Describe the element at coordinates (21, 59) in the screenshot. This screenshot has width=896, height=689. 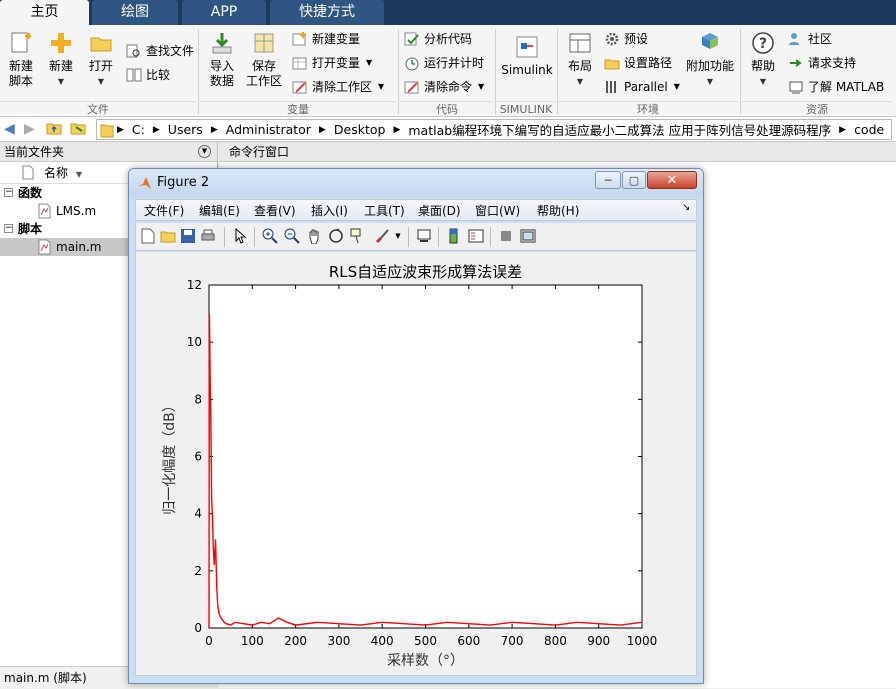
I see `new-script-button: 新建 脚本` at that location.